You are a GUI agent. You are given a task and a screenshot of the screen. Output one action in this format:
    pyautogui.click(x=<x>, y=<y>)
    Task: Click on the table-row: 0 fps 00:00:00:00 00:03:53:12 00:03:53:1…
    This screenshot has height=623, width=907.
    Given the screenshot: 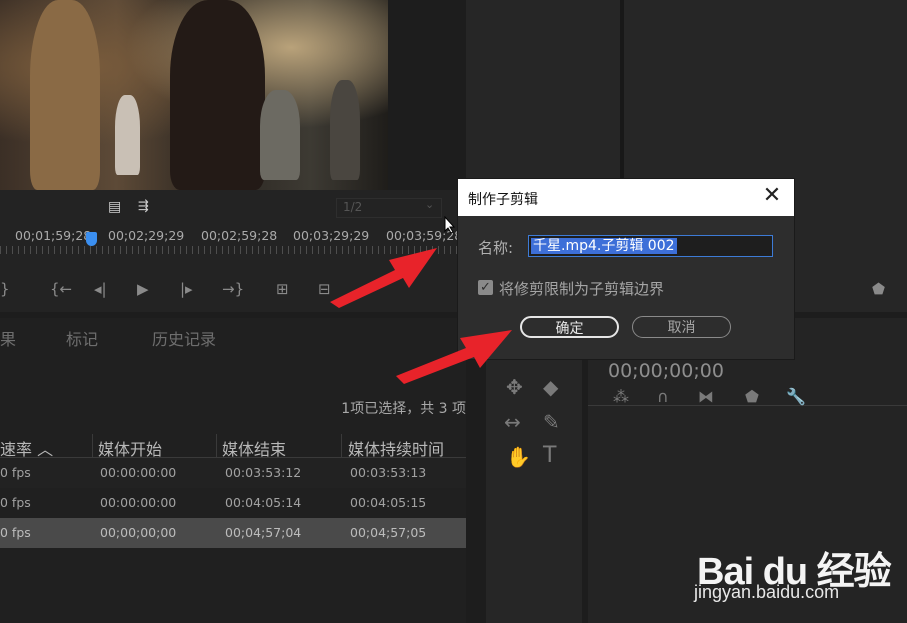 What is the action you would take?
    pyautogui.click(x=233, y=473)
    